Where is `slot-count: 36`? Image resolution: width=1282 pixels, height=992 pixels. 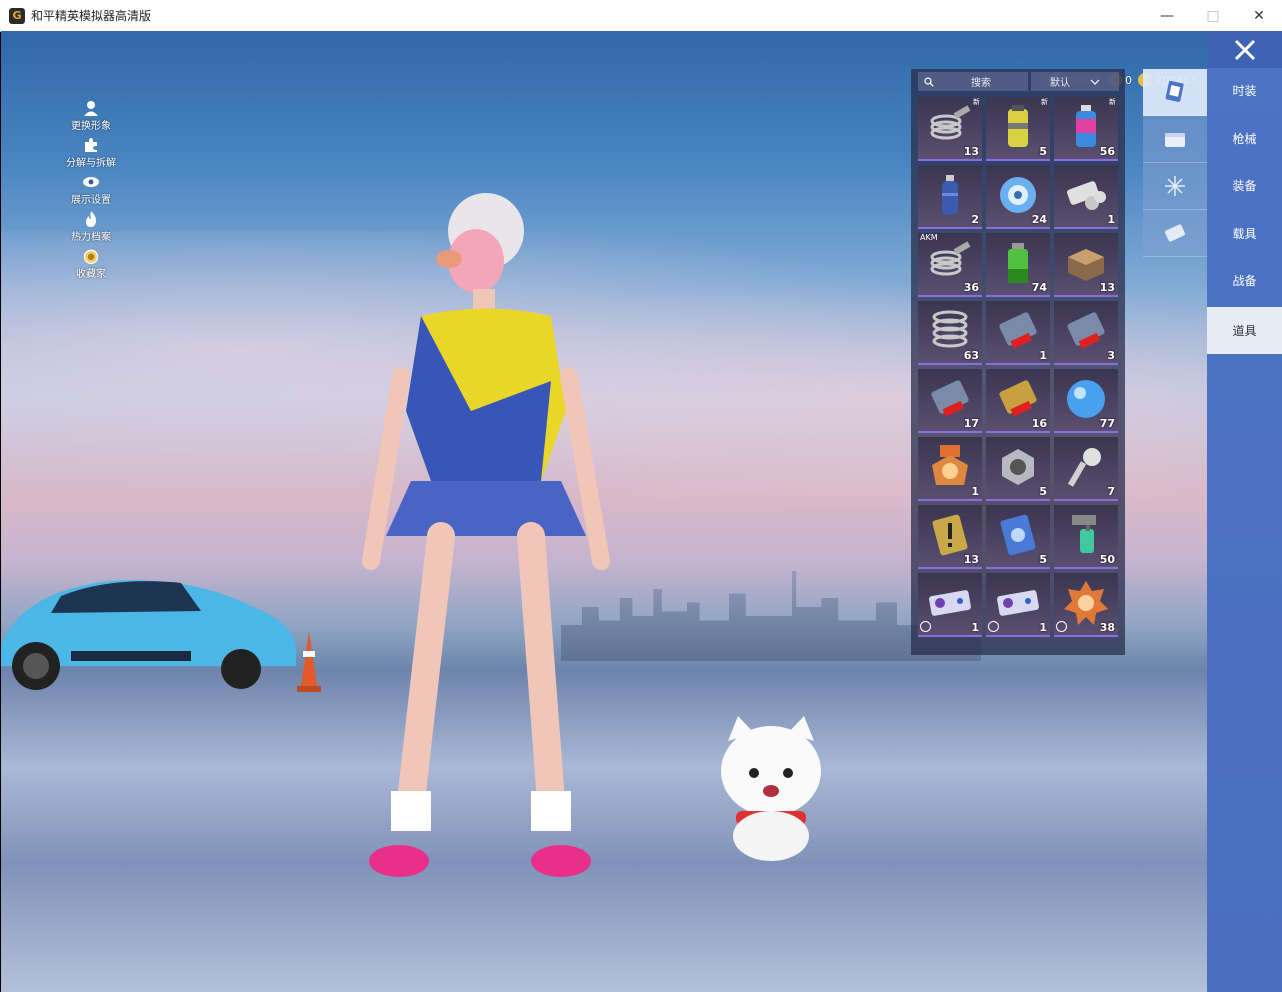
slot-count: 36 is located at coordinates (971, 287).